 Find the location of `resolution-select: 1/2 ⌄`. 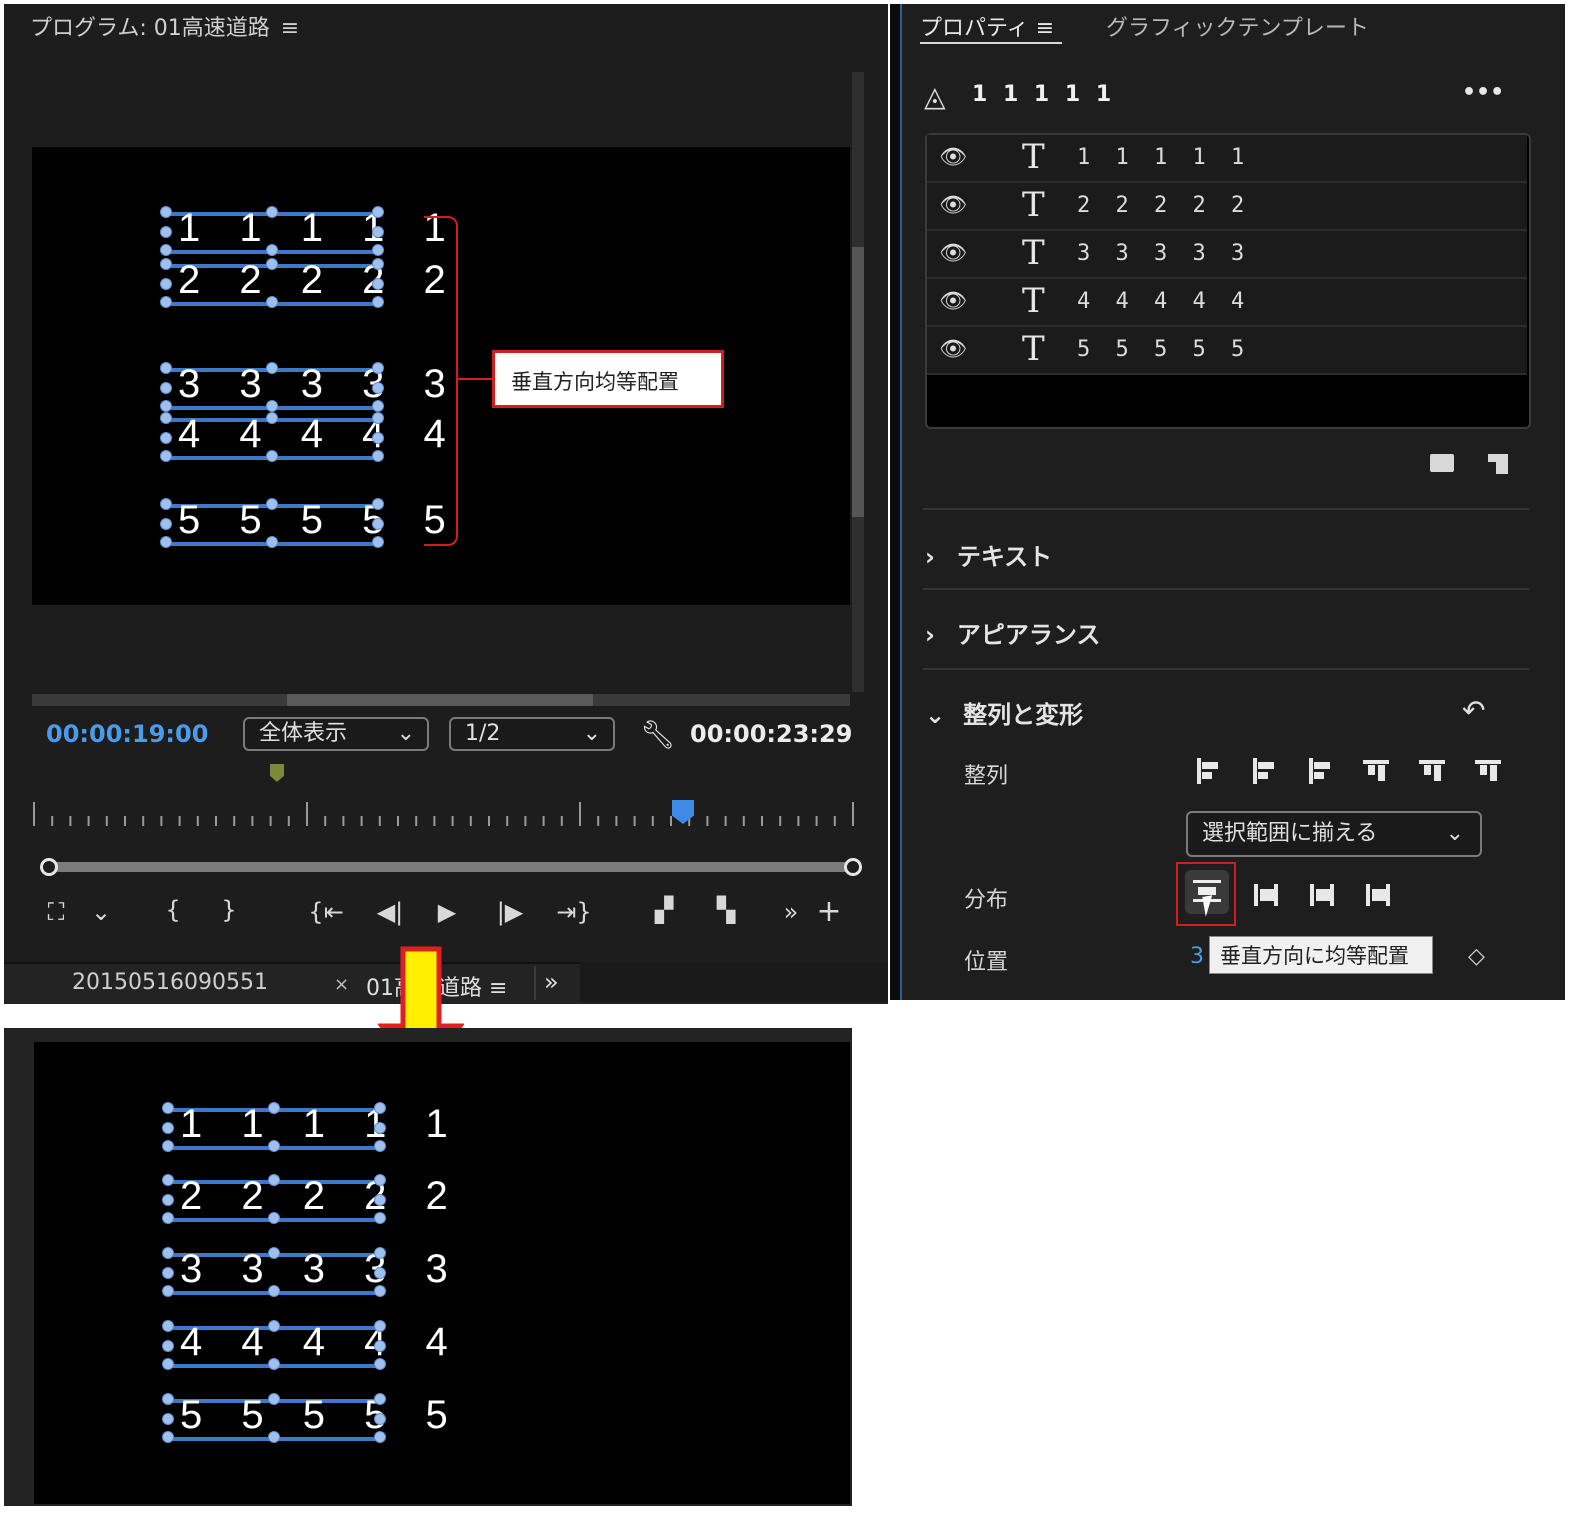

resolution-select: 1/2 ⌄ is located at coordinates (532, 734).